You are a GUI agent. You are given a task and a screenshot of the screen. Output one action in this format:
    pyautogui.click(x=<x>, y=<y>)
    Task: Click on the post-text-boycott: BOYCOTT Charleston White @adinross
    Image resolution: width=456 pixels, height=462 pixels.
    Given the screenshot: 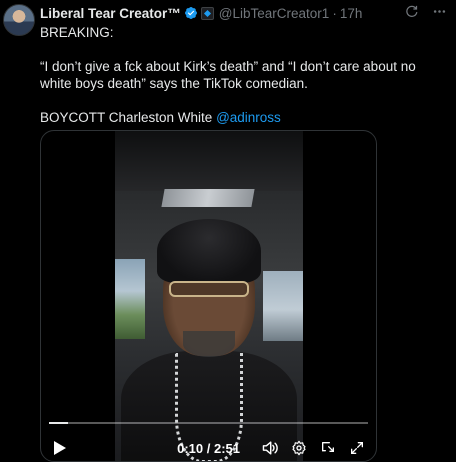 What is the action you would take?
    pyautogui.click(x=245, y=117)
    